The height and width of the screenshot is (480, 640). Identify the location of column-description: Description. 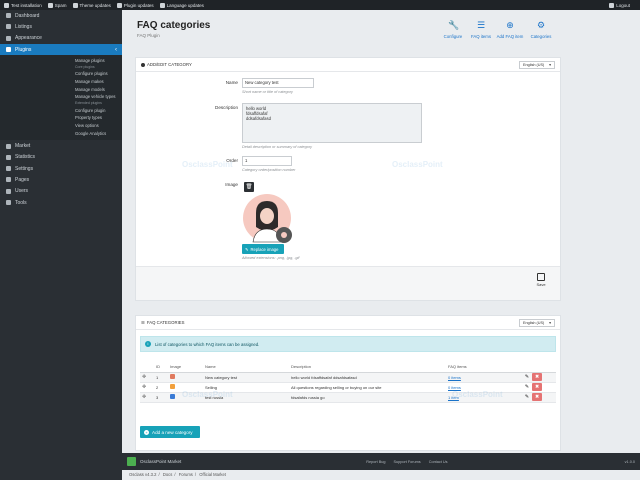
(367, 367).